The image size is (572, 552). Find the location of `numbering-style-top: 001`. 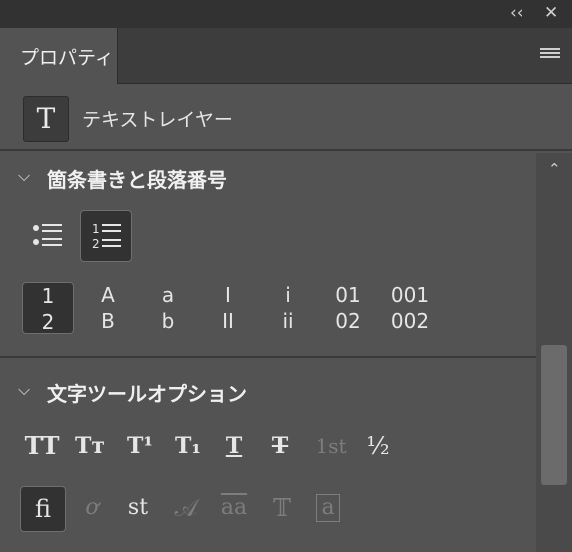

numbering-style-top: 001 is located at coordinates (410, 295).